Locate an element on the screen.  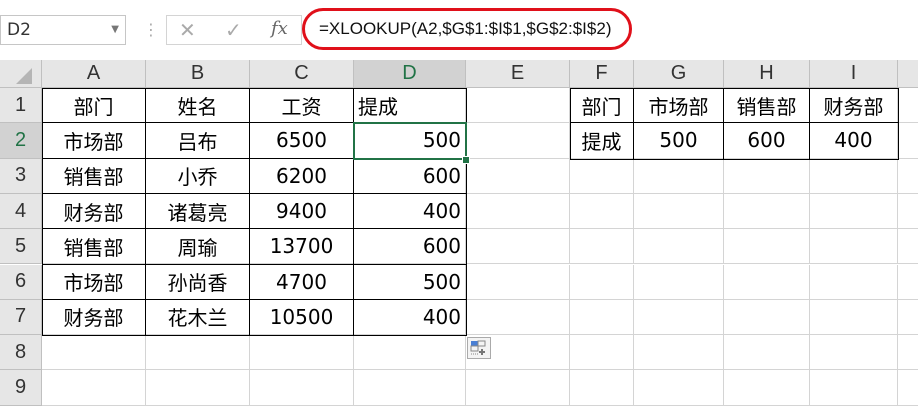
row-header-8: 8 is located at coordinates (21, 353).